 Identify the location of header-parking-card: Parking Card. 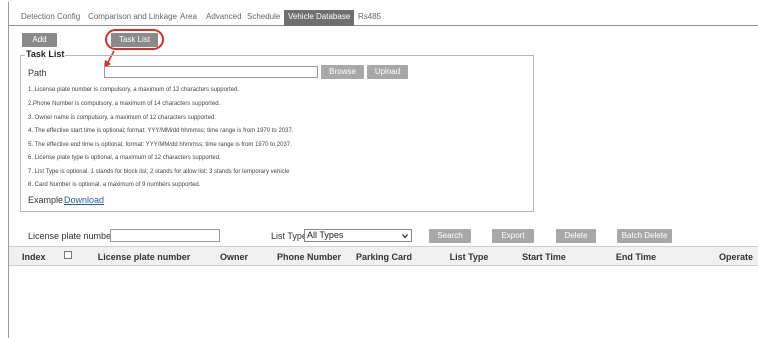
(384, 257).